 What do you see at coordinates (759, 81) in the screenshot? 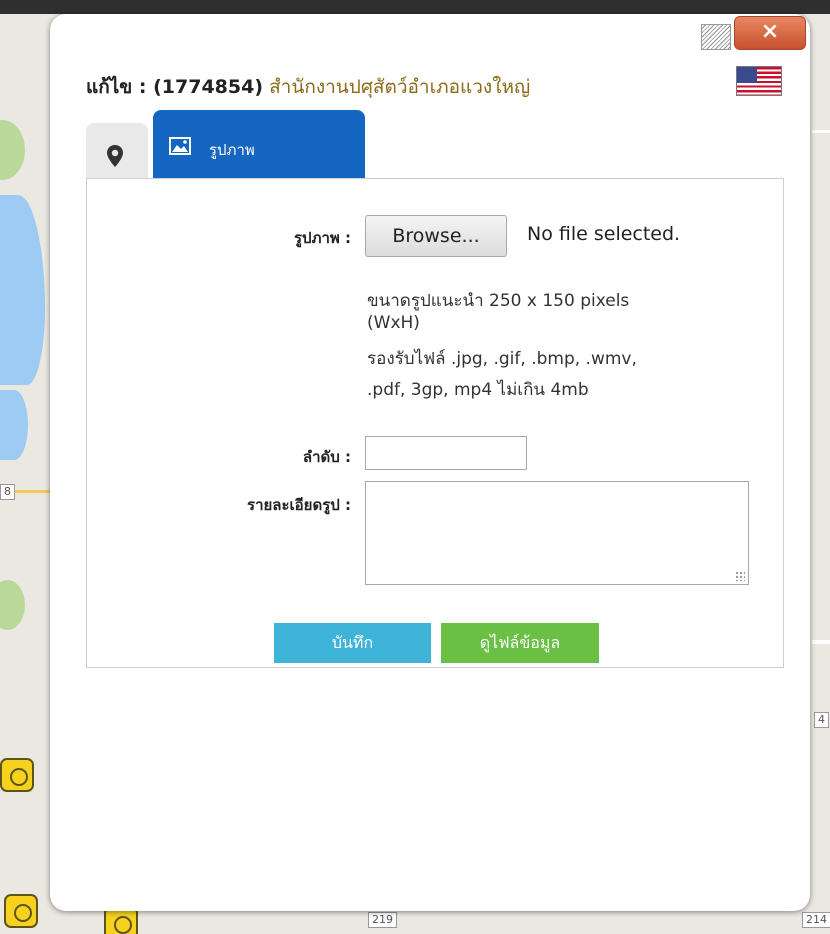
I see `us-flag-icon` at bounding box center [759, 81].